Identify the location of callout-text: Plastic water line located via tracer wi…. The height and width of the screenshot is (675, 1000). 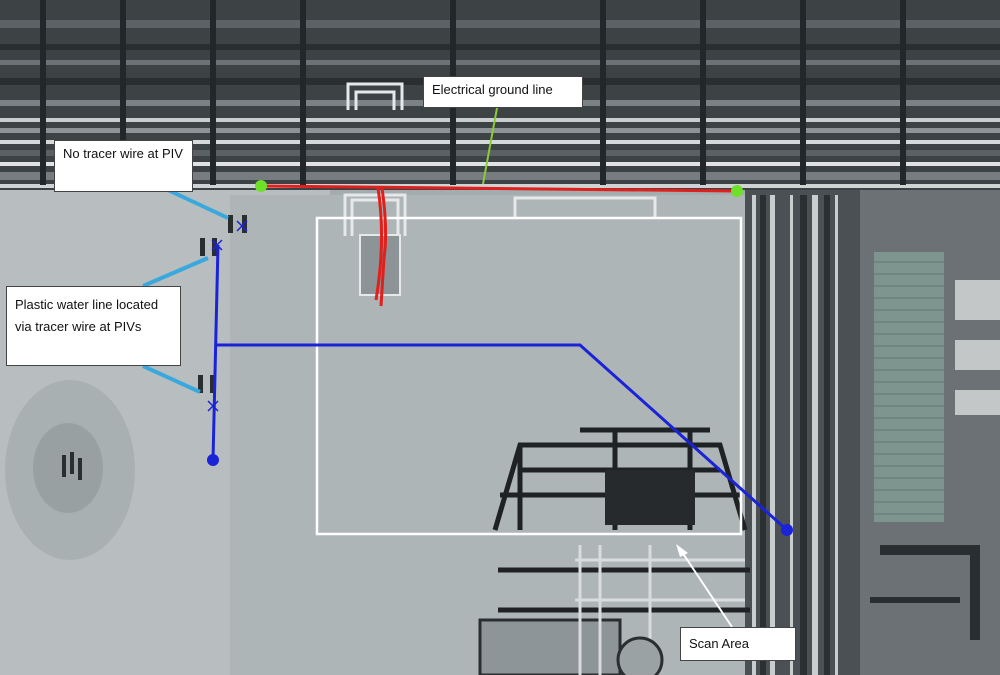
(87, 315).